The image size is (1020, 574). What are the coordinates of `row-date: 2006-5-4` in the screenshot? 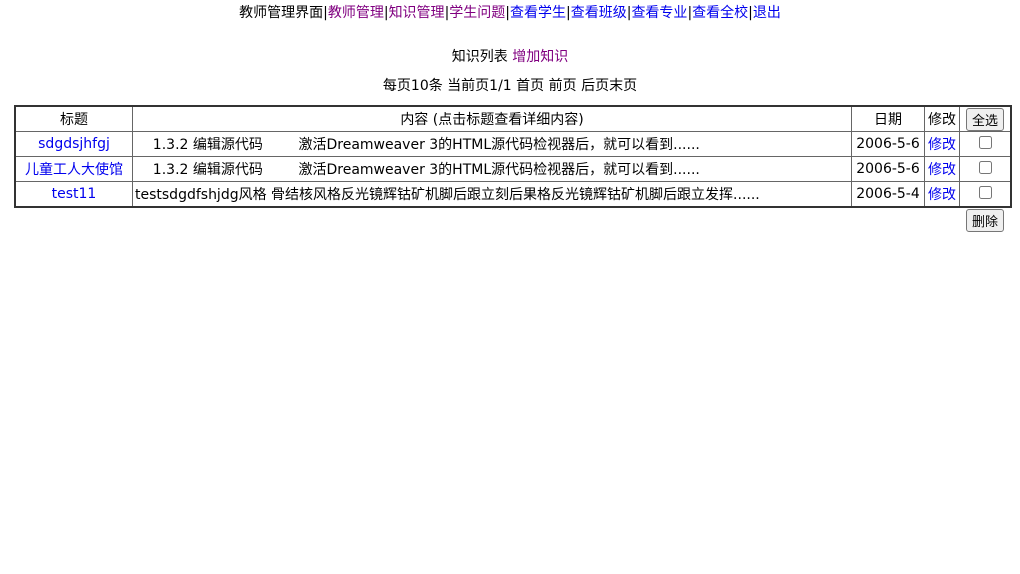 It's located at (888, 194).